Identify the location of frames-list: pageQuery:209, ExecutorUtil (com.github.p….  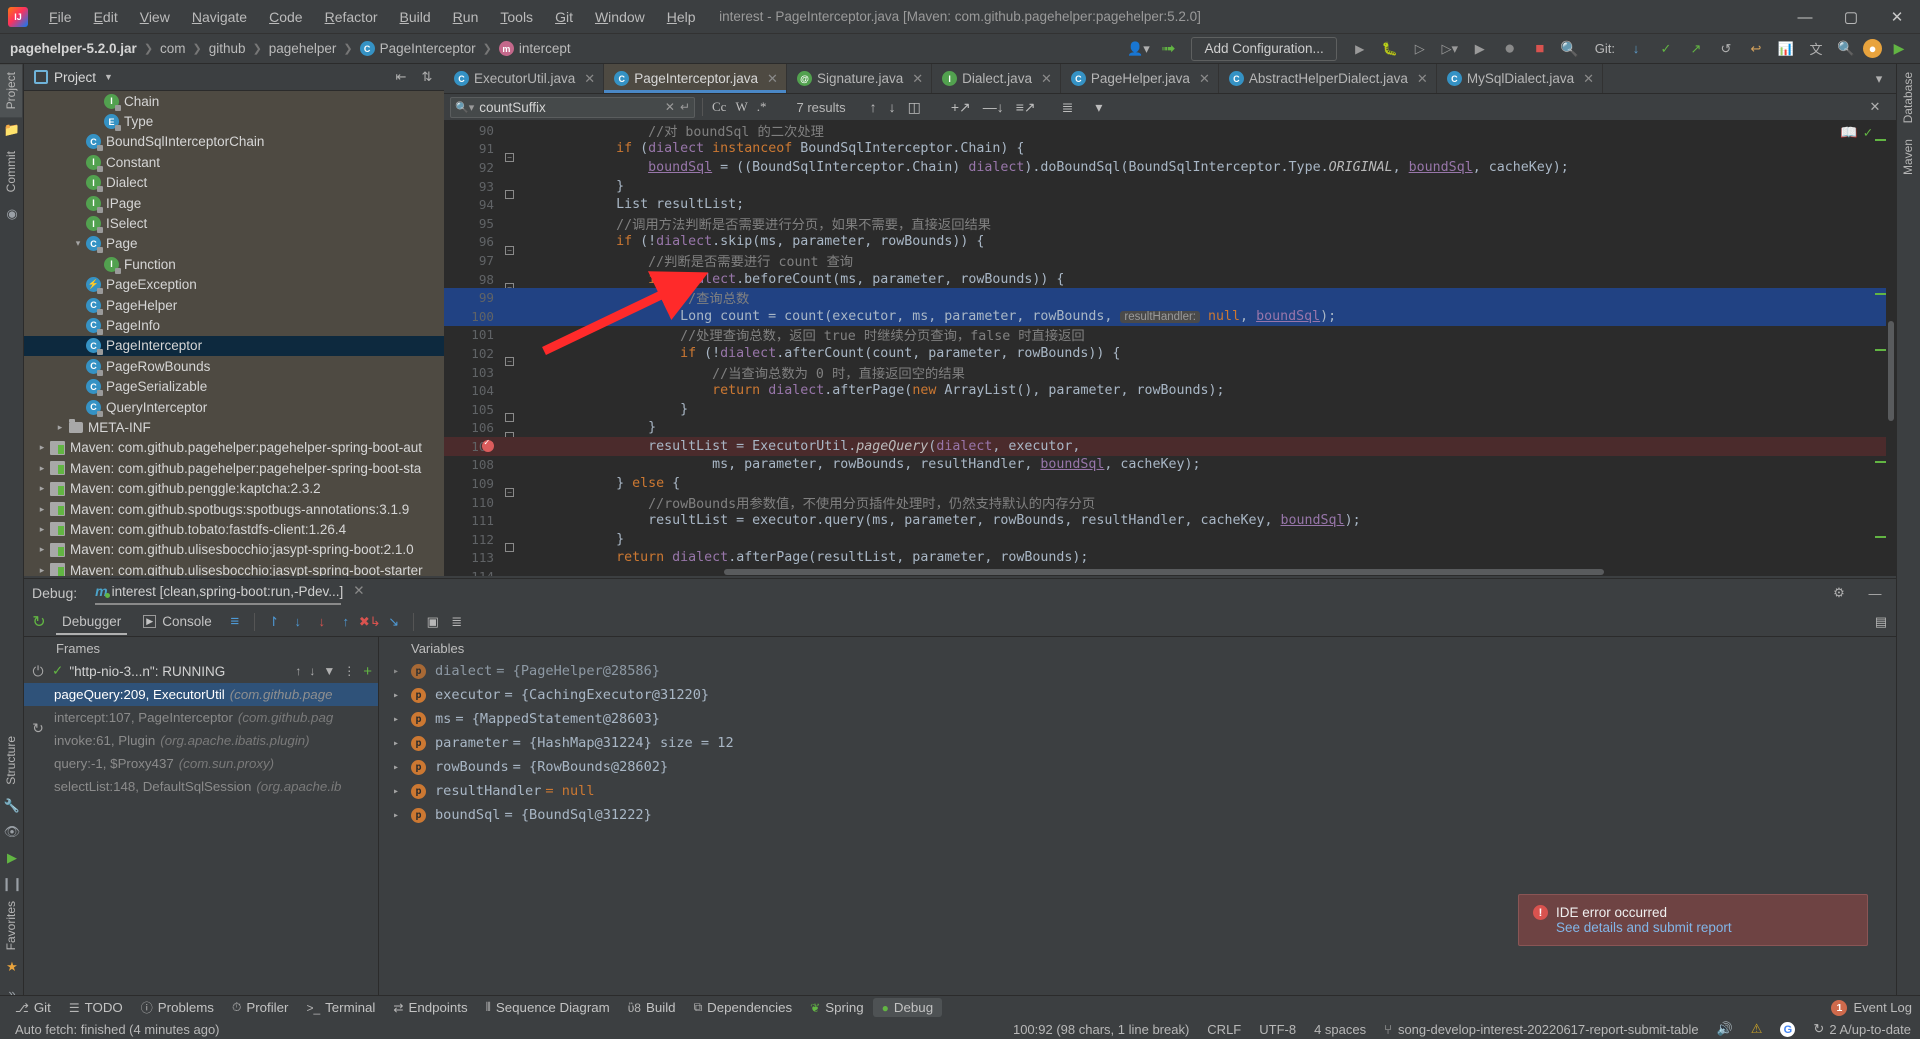
(201, 740).